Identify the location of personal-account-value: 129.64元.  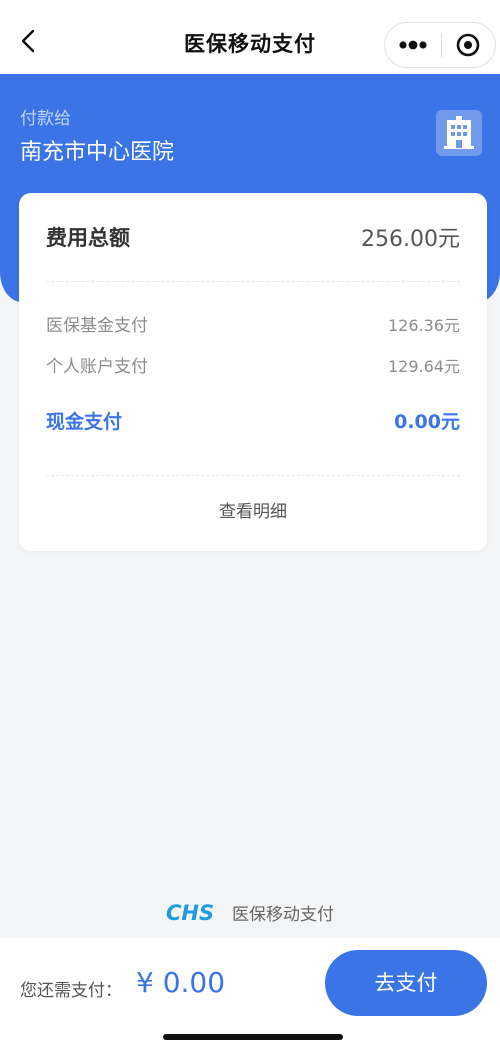
(424, 366).